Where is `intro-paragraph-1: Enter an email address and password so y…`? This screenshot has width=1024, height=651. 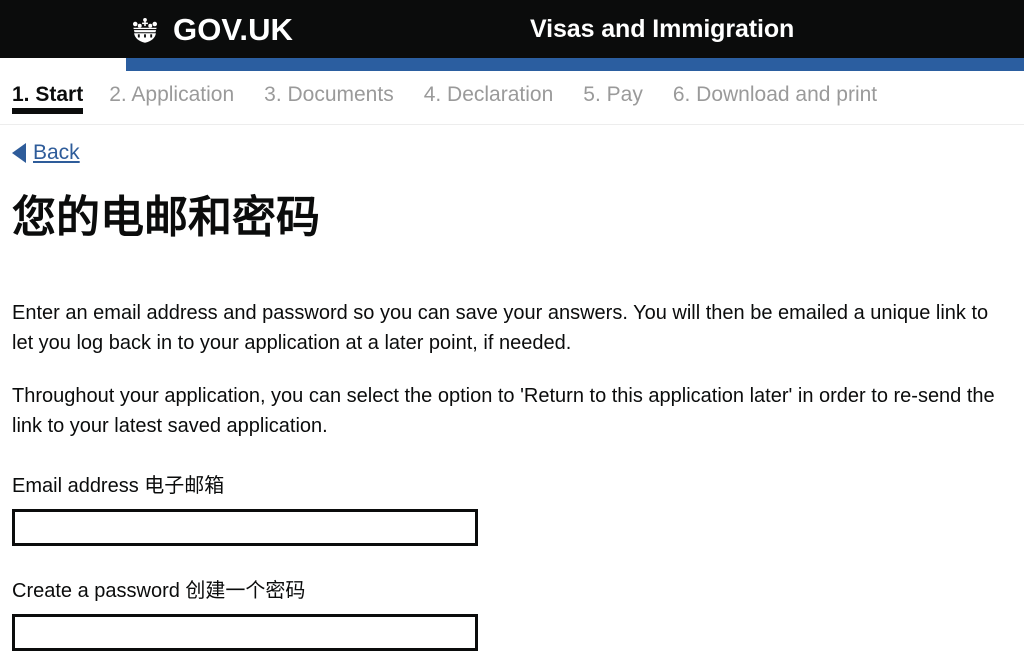
intro-paragraph-1: Enter an email address and password so y… is located at coordinates (500, 328).